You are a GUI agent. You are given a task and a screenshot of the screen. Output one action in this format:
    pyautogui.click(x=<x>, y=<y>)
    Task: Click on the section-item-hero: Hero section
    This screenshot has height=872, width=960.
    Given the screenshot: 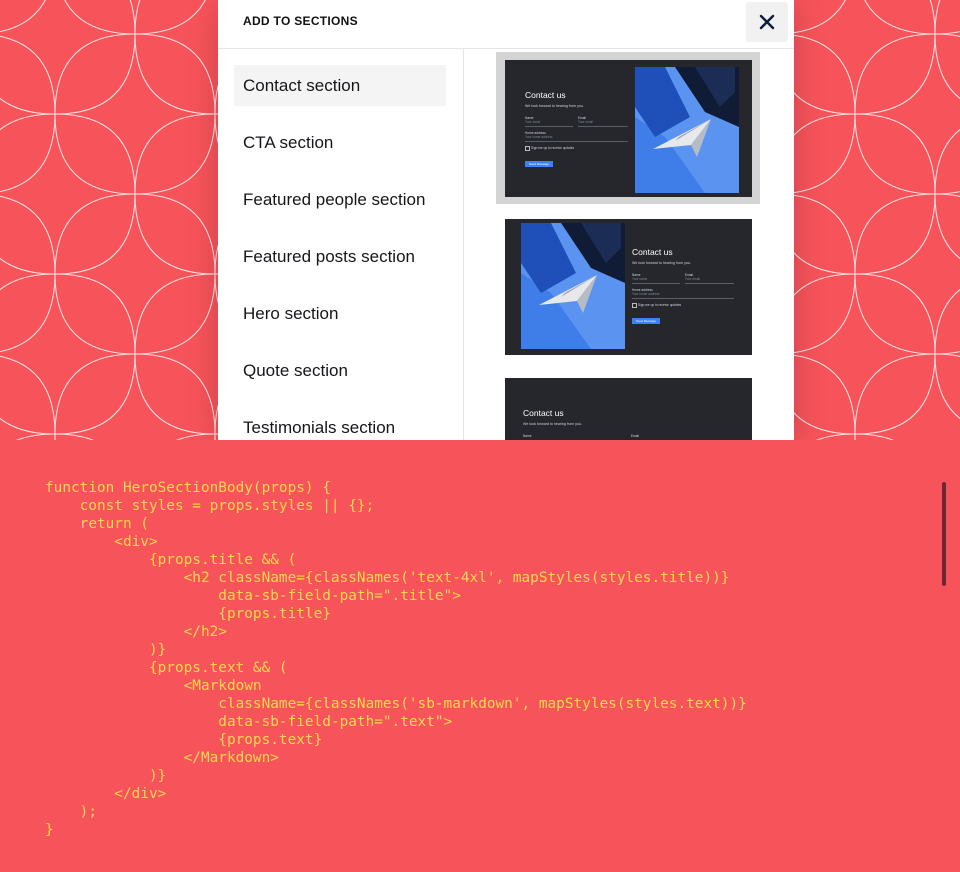 What is the action you would take?
    pyautogui.click(x=340, y=313)
    